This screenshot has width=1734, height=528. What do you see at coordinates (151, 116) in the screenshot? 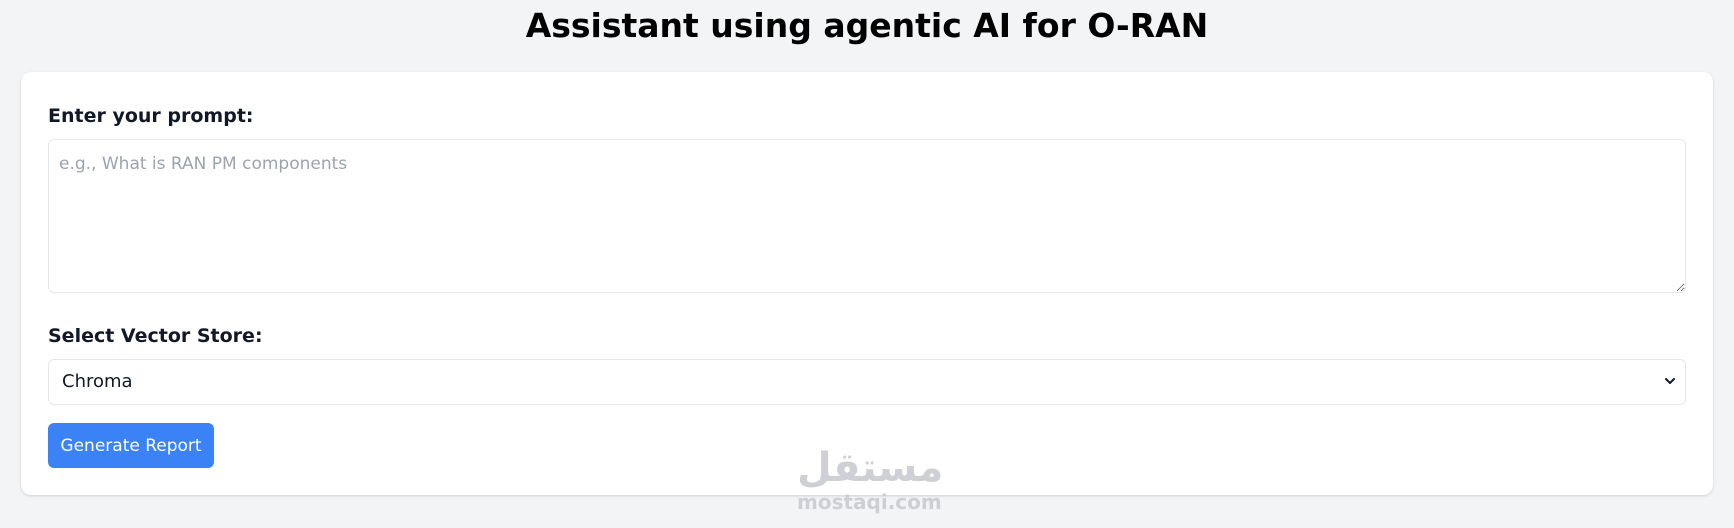
I see `prompt-label: Enter your prompt:` at bounding box center [151, 116].